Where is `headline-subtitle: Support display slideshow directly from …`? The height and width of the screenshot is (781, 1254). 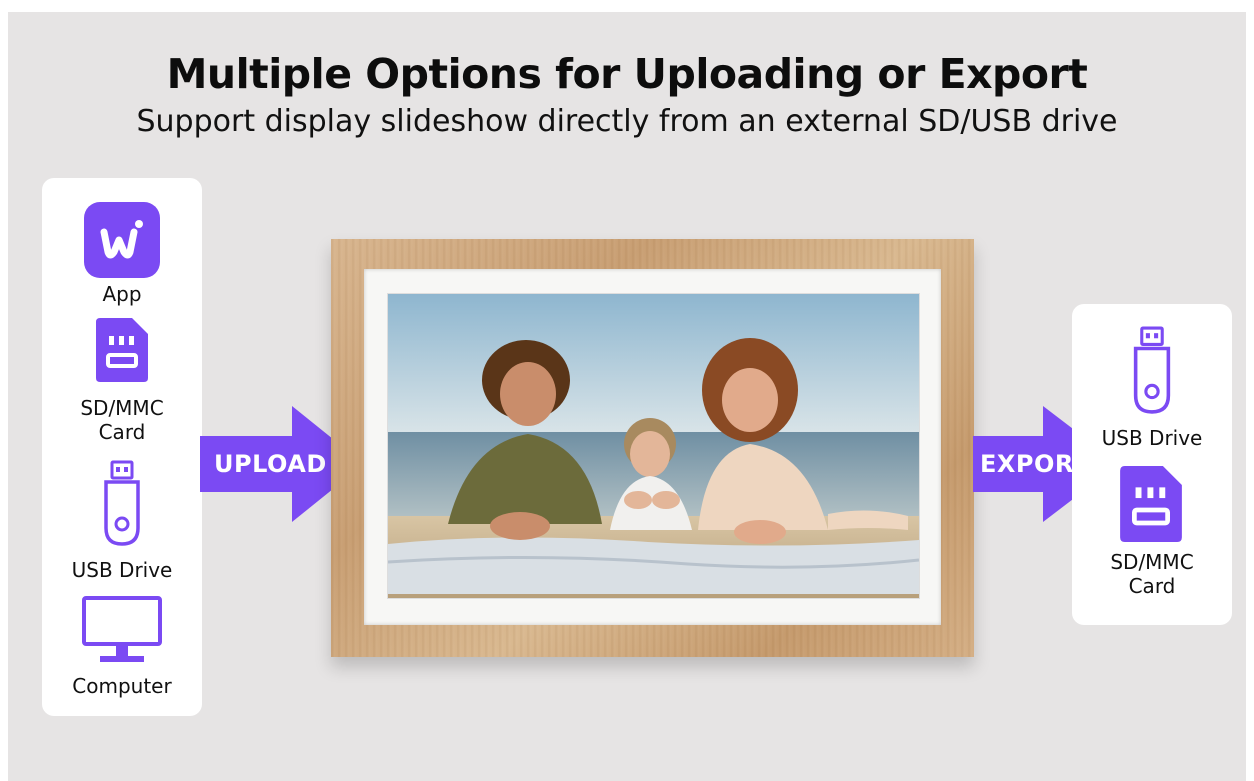
headline-subtitle: Support display slideshow directly from … is located at coordinates (627, 121).